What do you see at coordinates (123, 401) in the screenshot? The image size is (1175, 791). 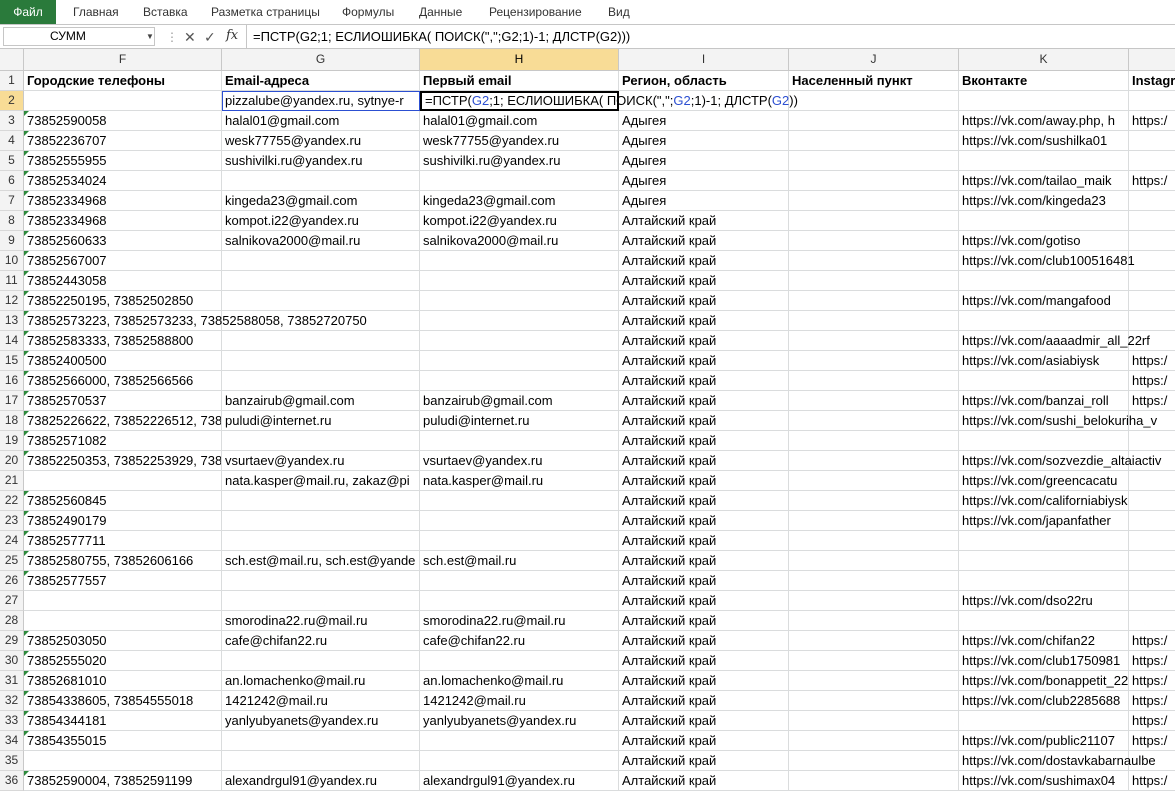 I see `table-cell: 73852570537` at bounding box center [123, 401].